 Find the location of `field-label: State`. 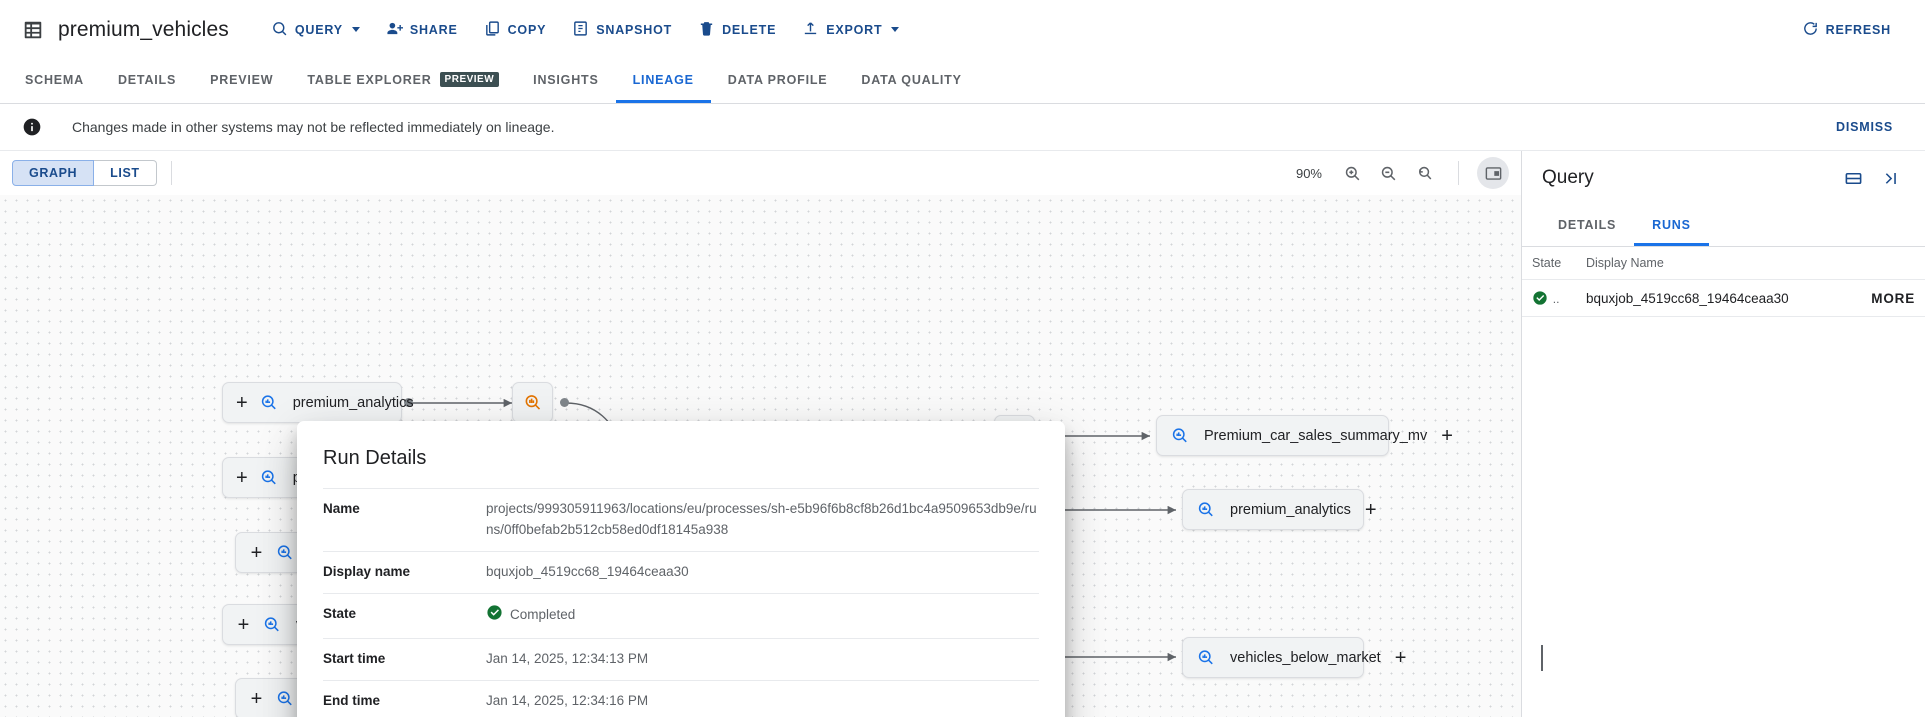

field-label: State is located at coordinates (340, 613).